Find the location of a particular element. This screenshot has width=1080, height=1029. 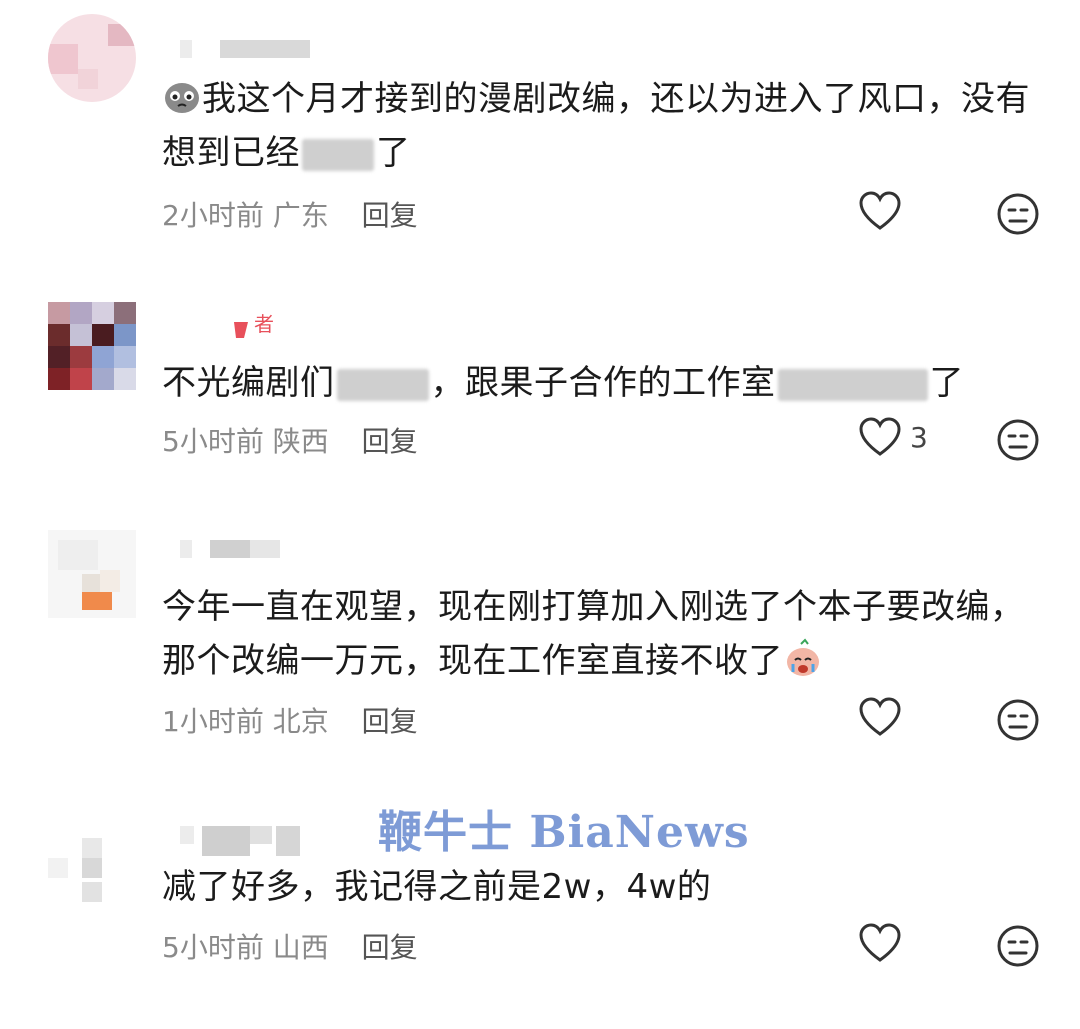

watermark: 鞭牛士 BiaNews is located at coordinates (564, 832).